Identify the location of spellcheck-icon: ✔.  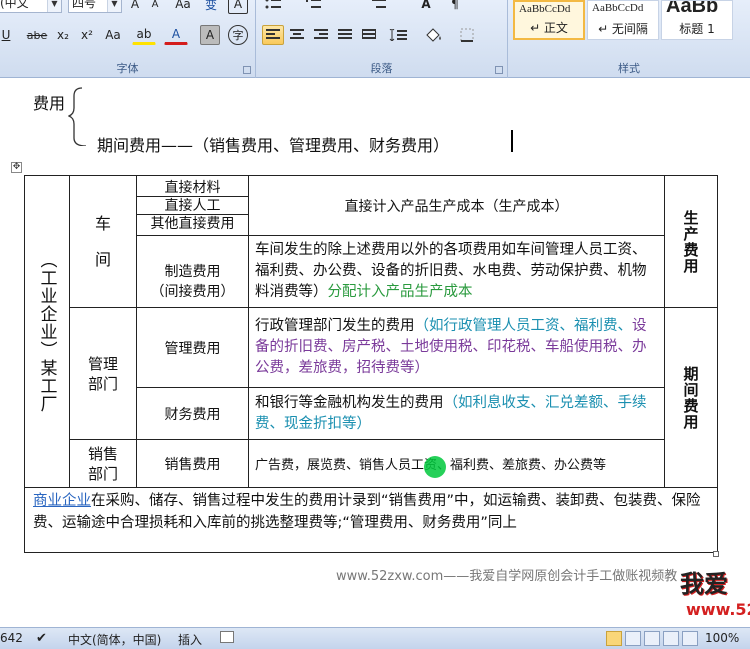
(41, 638).